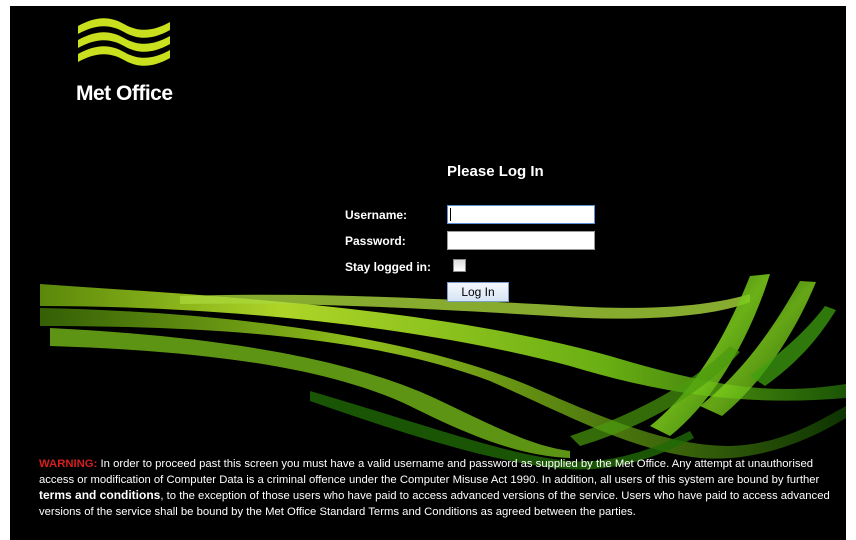 This screenshot has height=540, width=856. Describe the element at coordinates (388, 267) in the screenshot. I see `stay-logged-in-label: Stay logged in:` at that location.